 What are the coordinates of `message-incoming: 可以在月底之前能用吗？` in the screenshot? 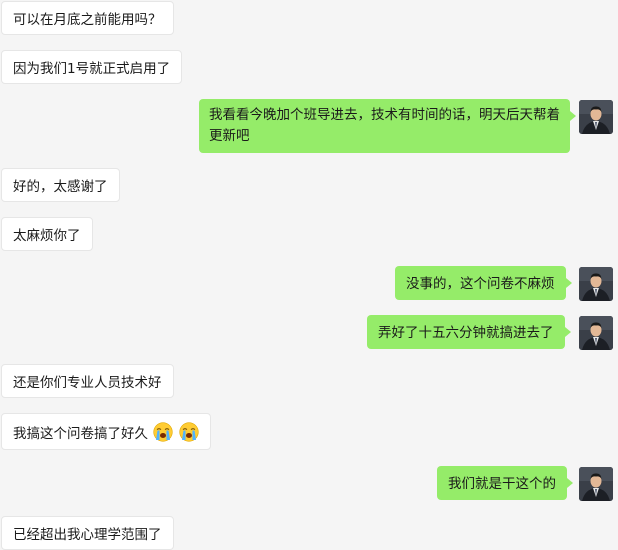 It's located at (87, 18).